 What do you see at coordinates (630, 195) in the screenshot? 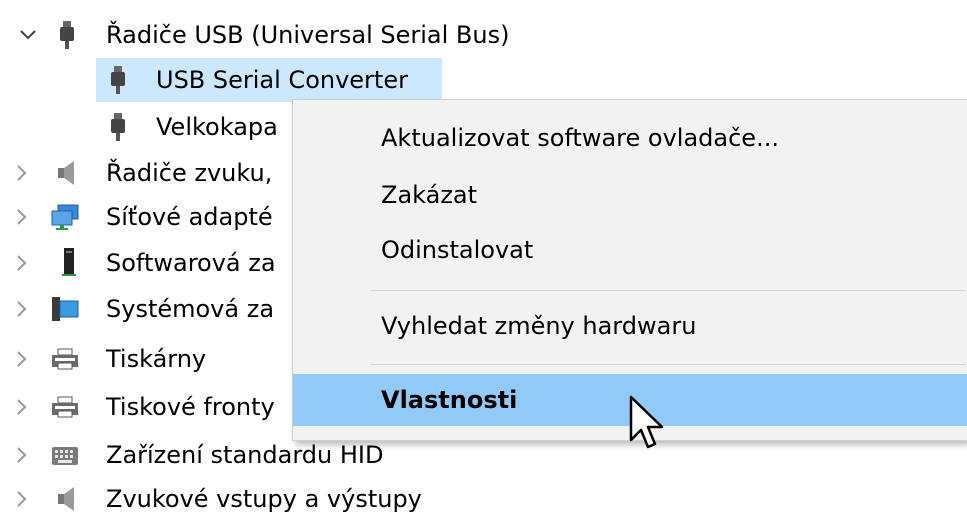
I see `menu-item-disable: Zakázat` at bounding box center [630, 195].